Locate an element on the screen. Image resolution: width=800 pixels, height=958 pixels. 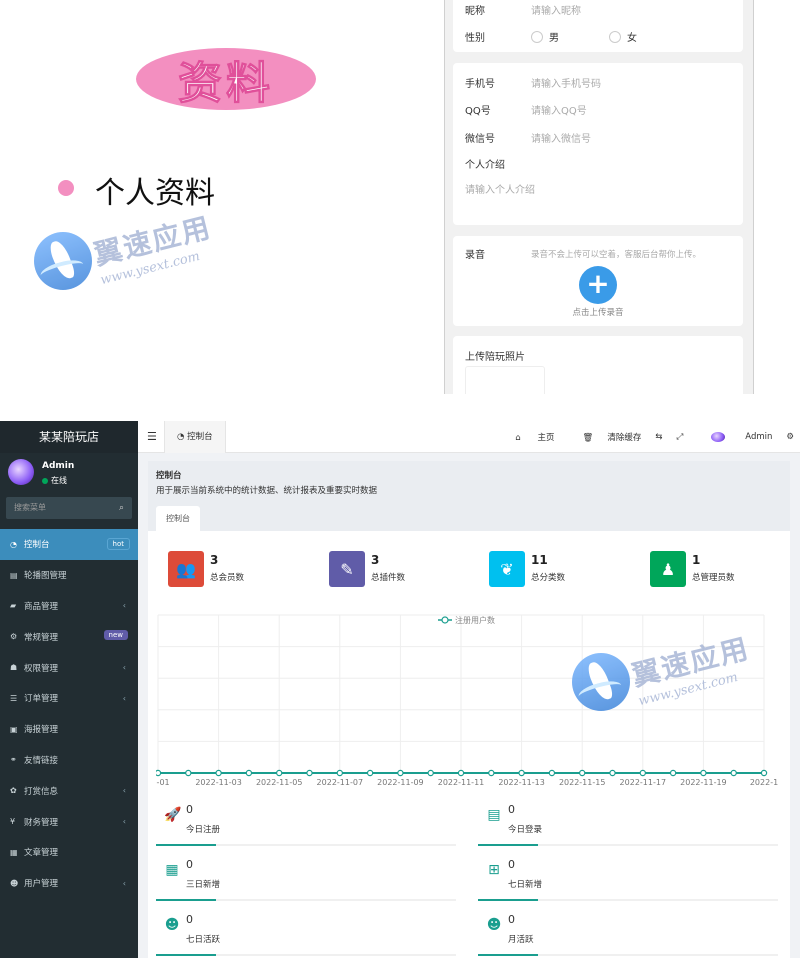
sidebar-search-input: 搜索菜单 ⌕ is located at coordinates (69, 508).